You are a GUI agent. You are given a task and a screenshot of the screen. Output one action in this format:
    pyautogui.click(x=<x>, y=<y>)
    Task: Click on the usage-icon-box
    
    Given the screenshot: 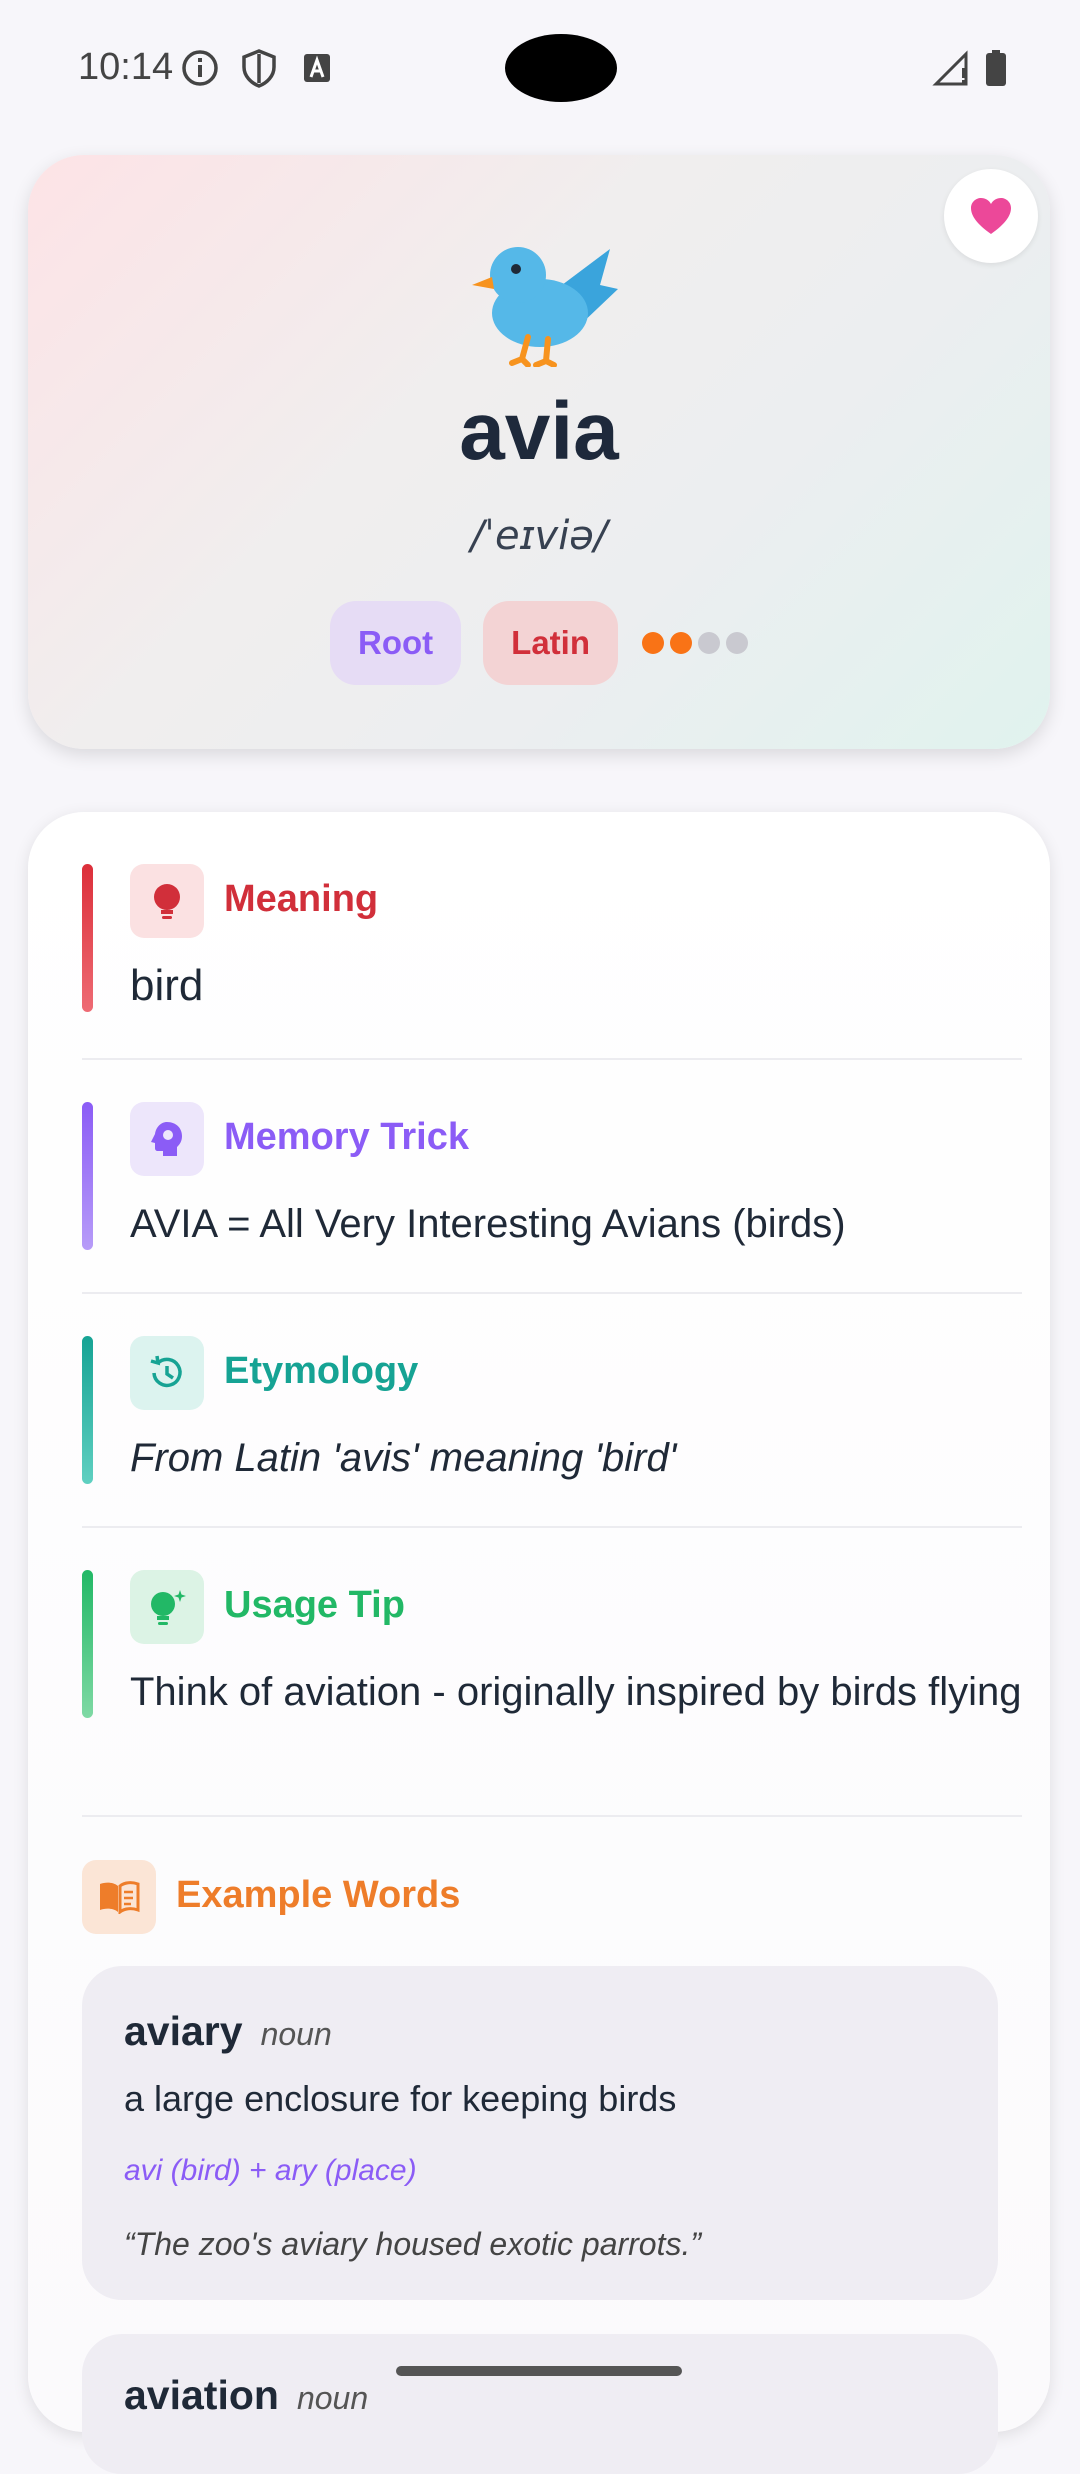 What is the action you would take?
    pyautogui.click(x=167, y=1607)
    